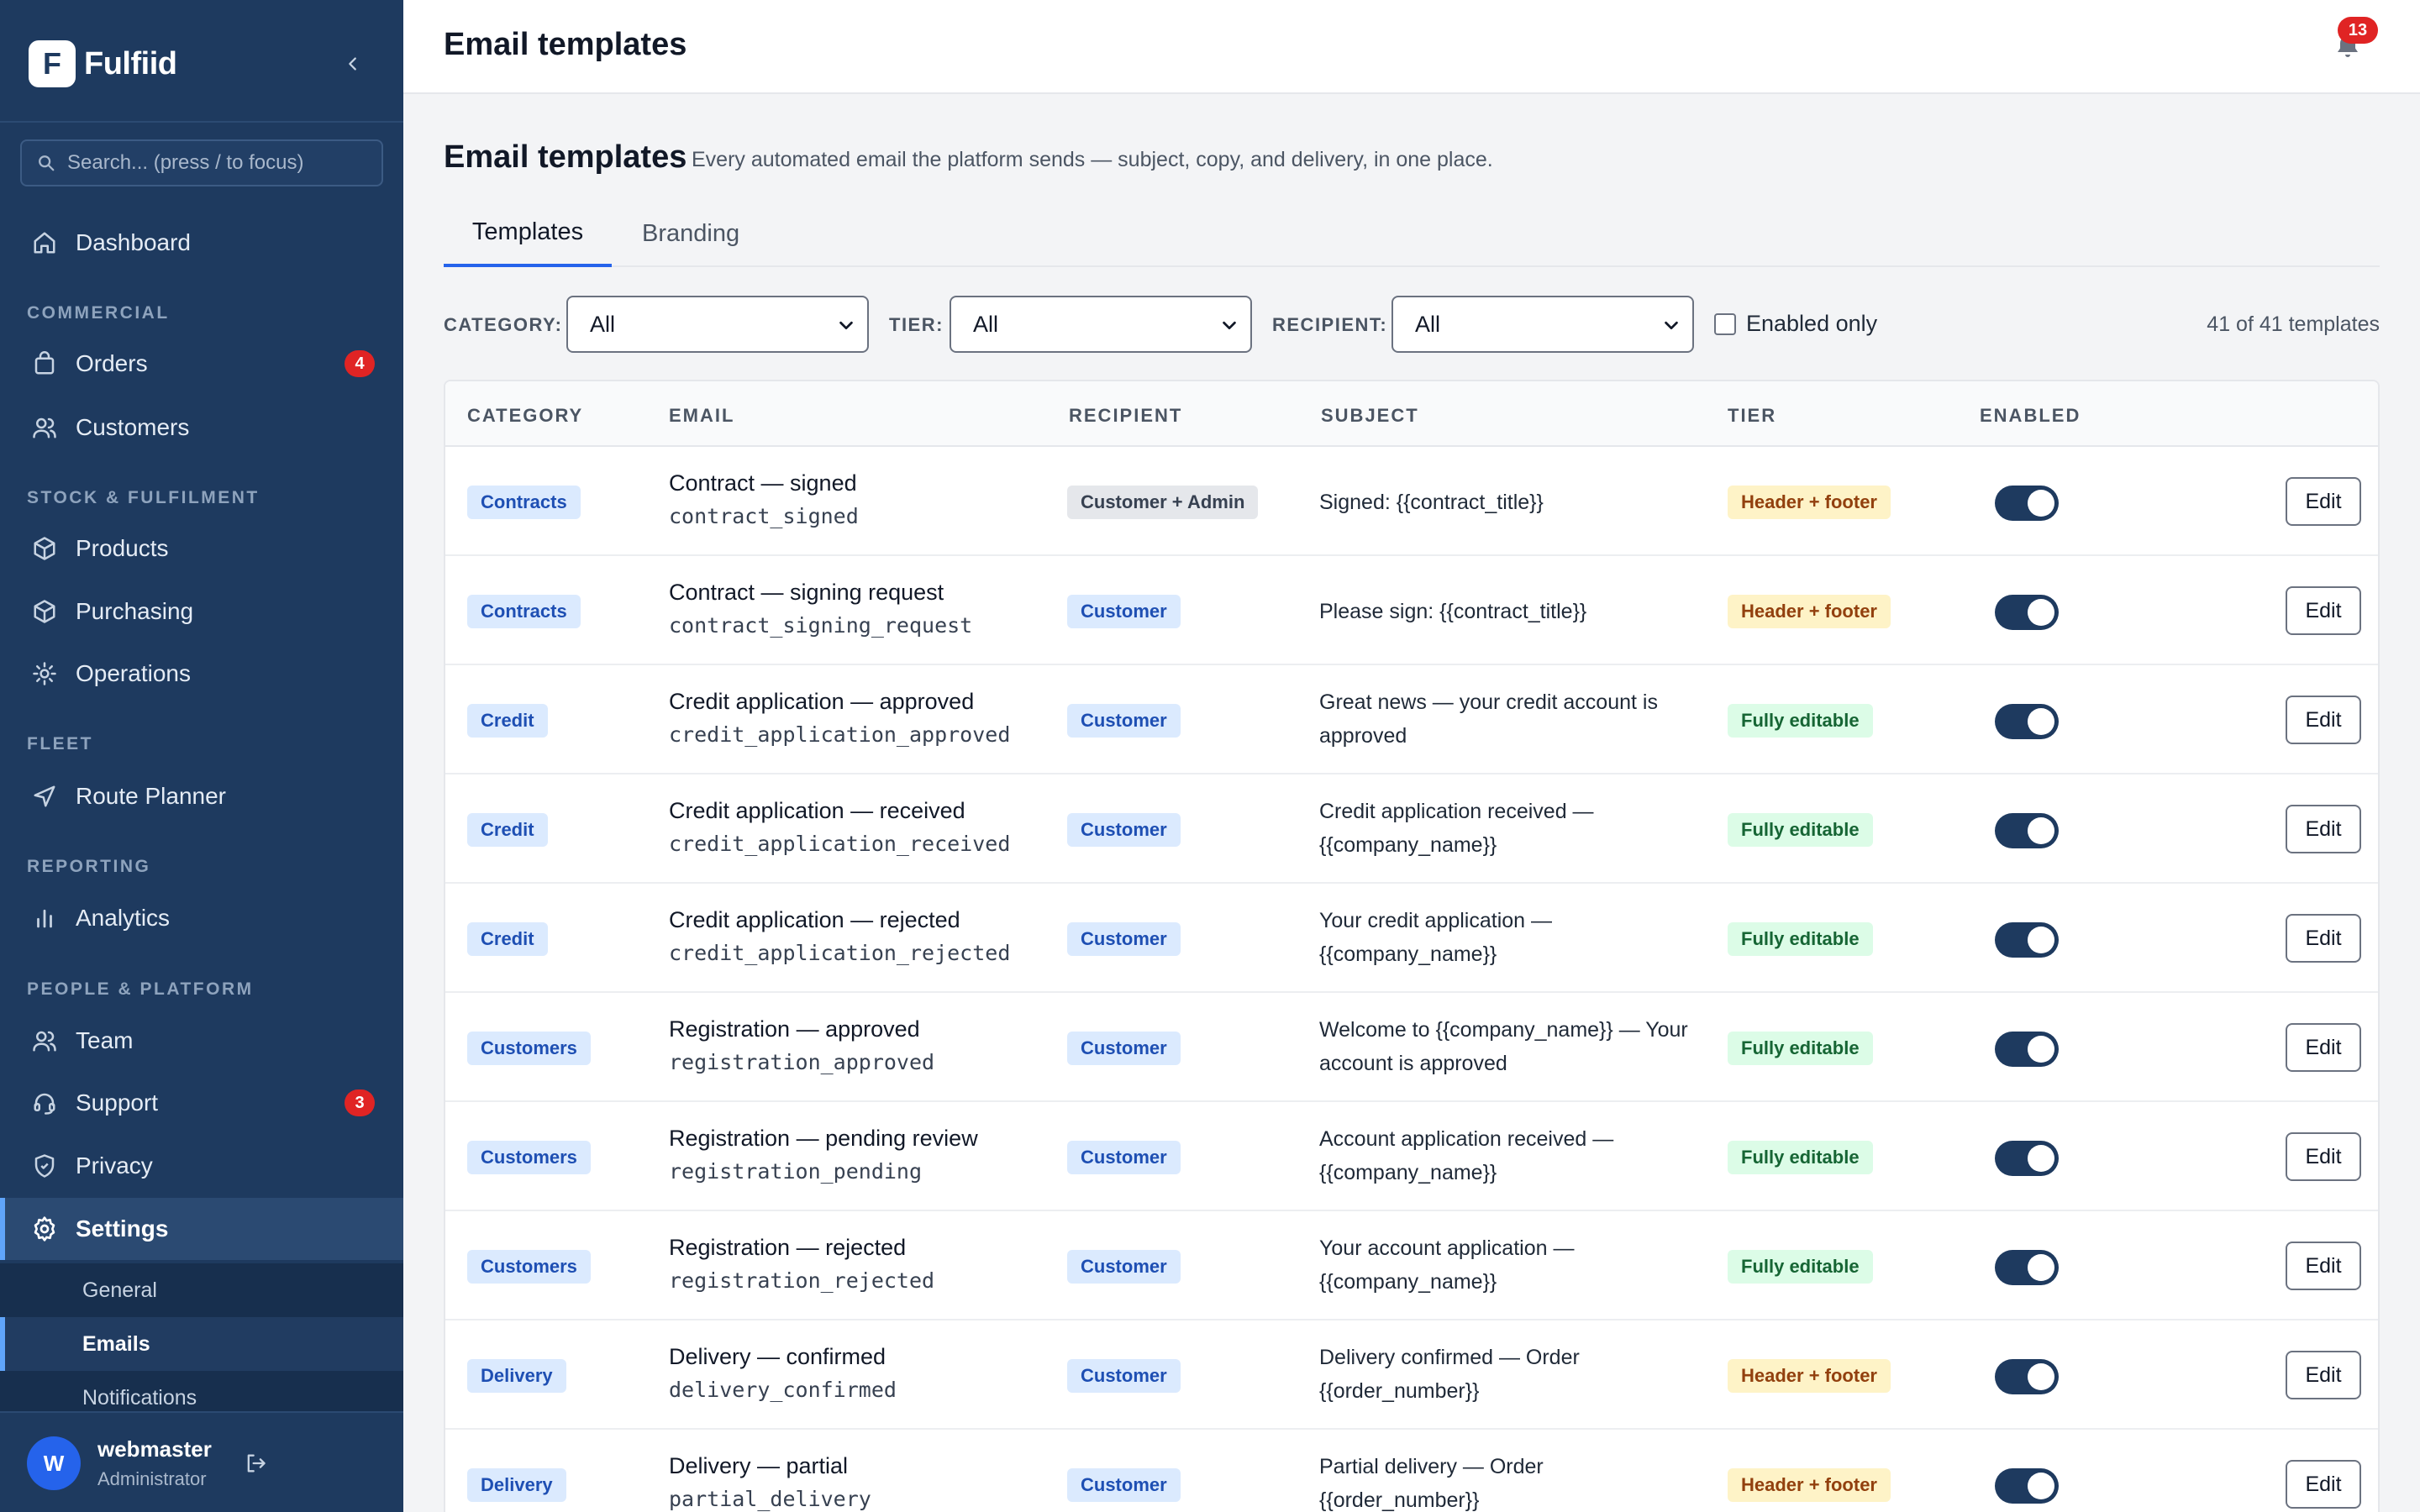 The image size is (2420, 1512). I want to click on subnav-item-emails: Emails, so click(202, 1344).